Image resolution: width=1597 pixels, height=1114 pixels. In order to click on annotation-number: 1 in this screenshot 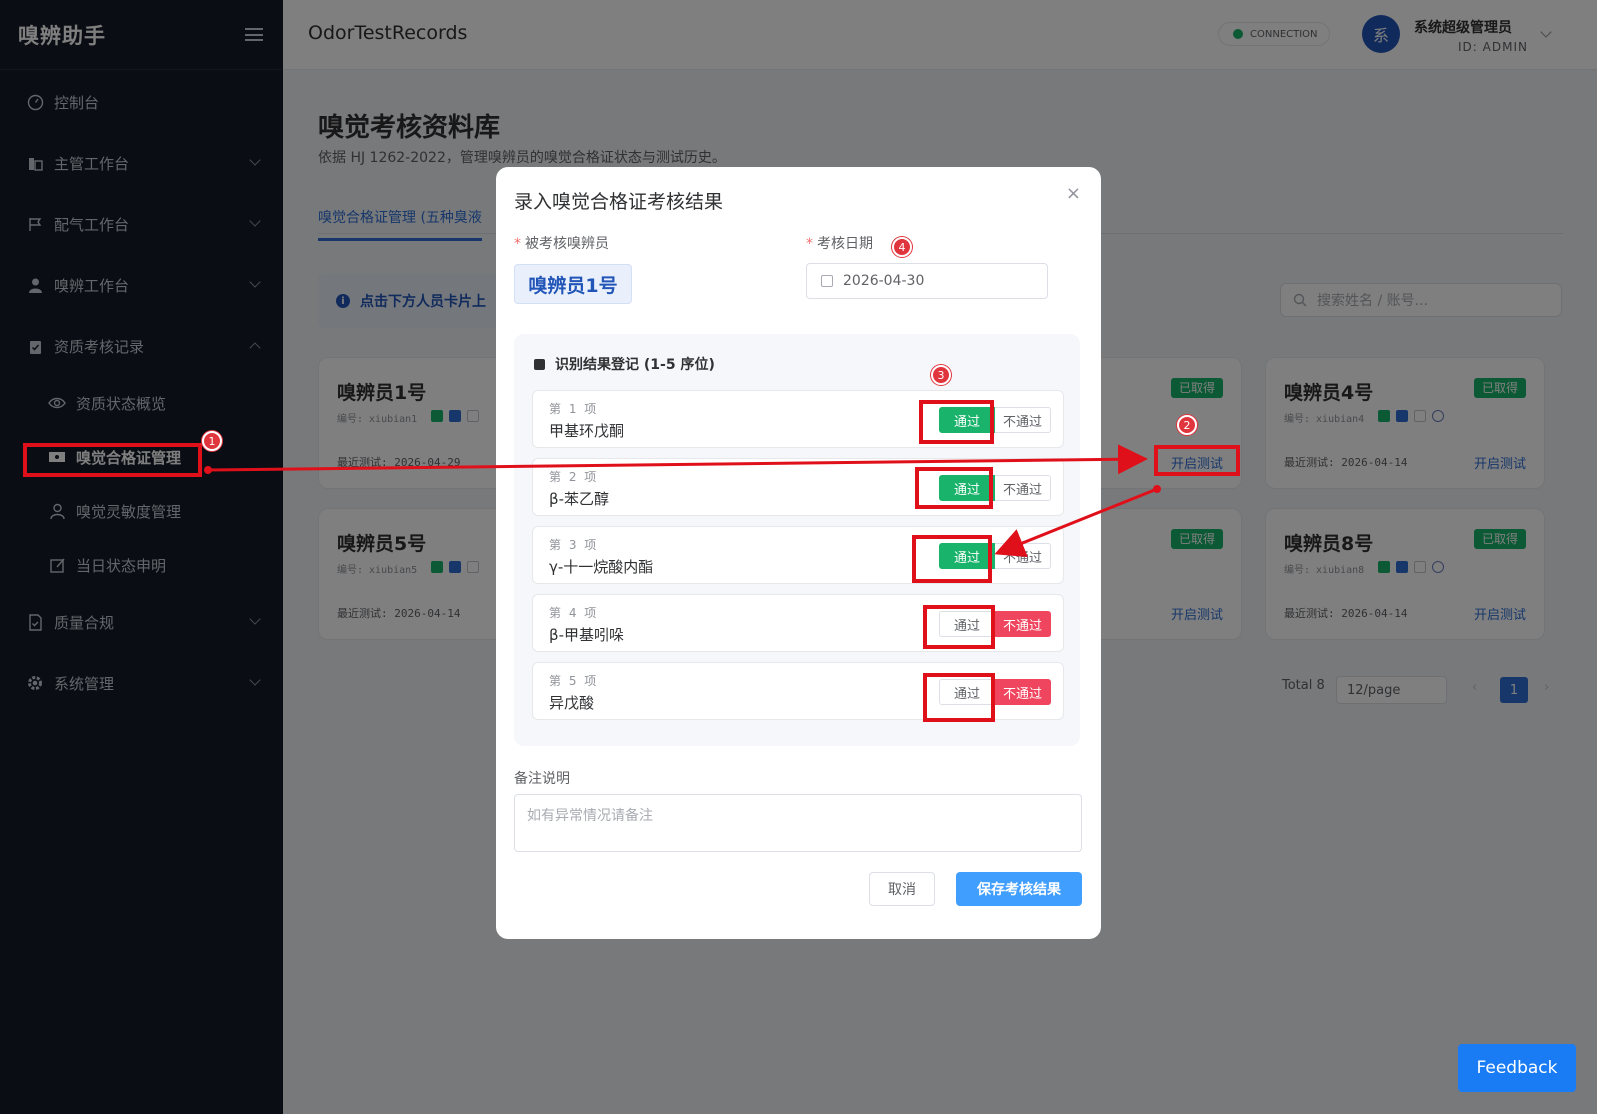, I will do `click(212, 441)`.